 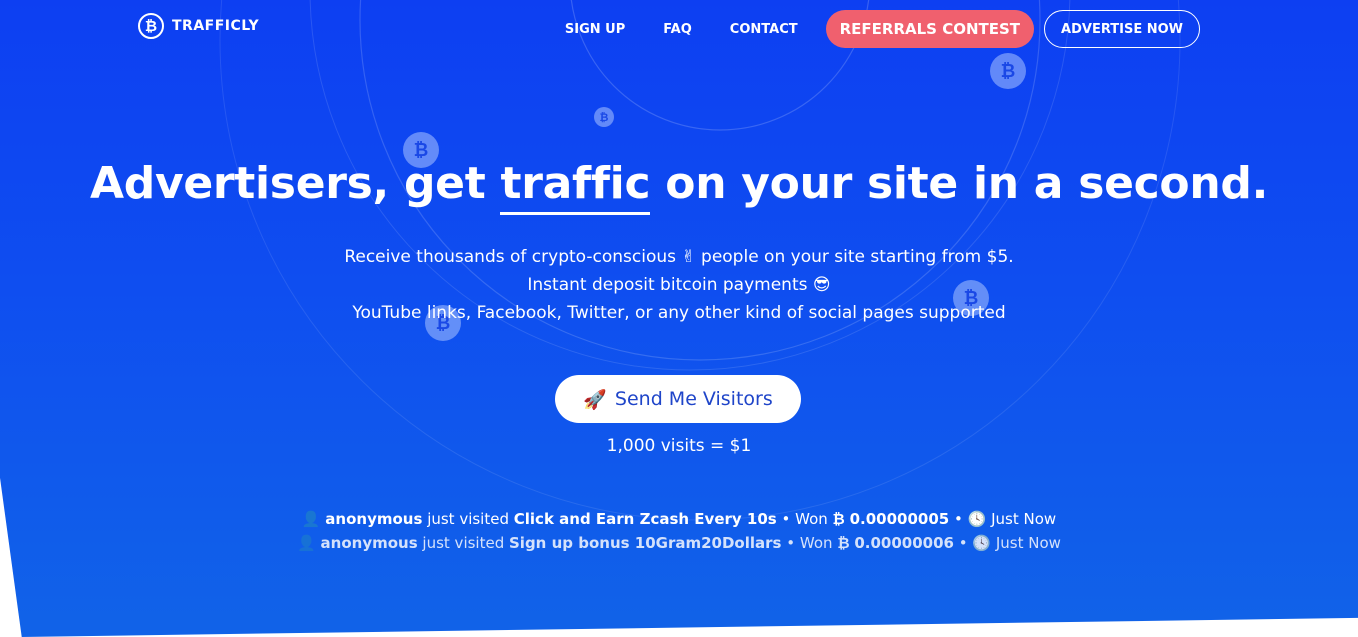 What do you see at coordinates (216, 26) in the screenshot?
I see `brand-name: TRAFFICLY` at bounding box center [216, 26].